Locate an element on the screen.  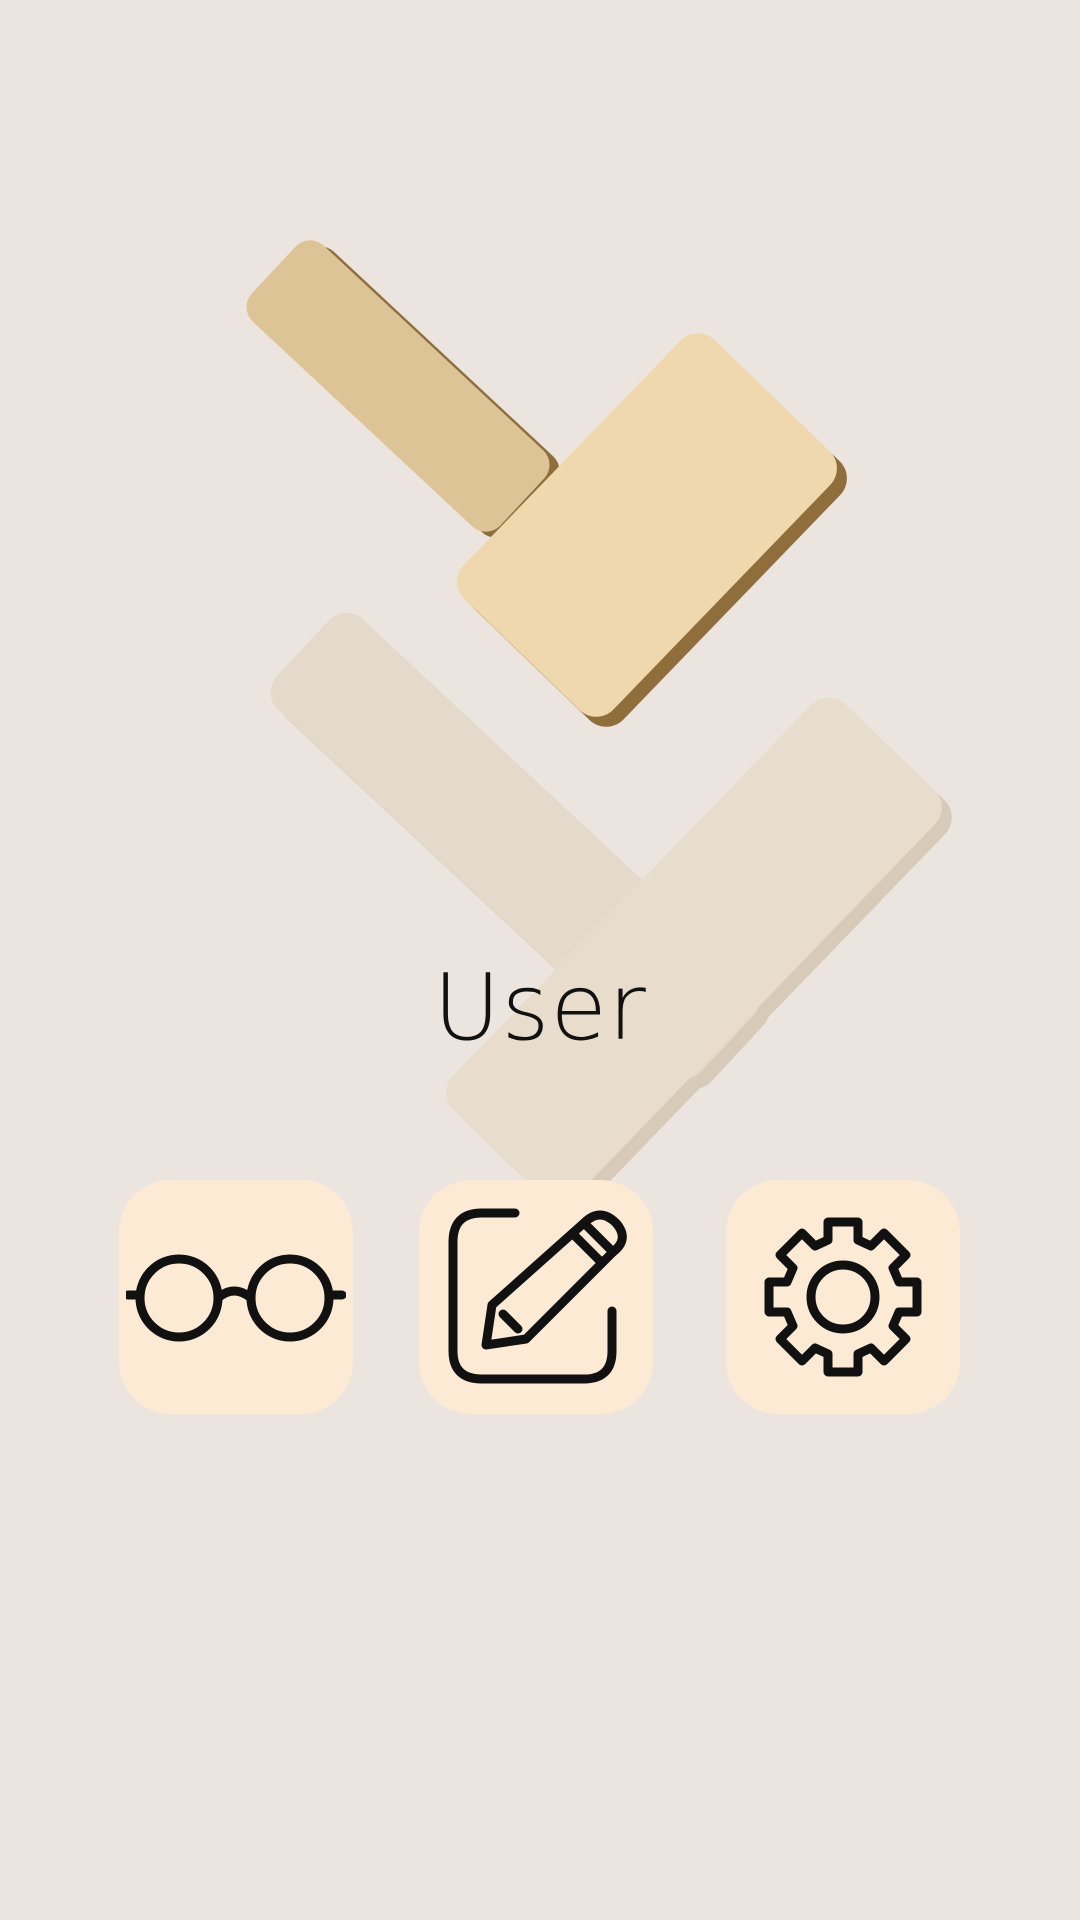
edit-pencil-icon is located at coordinates (537, 1296).